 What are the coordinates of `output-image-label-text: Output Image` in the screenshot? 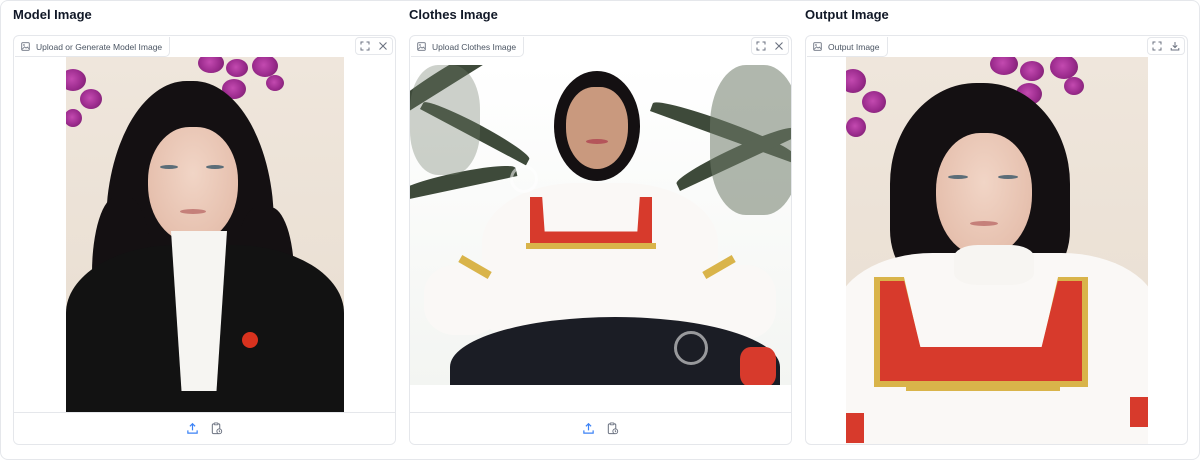 It's located at (854, 46).